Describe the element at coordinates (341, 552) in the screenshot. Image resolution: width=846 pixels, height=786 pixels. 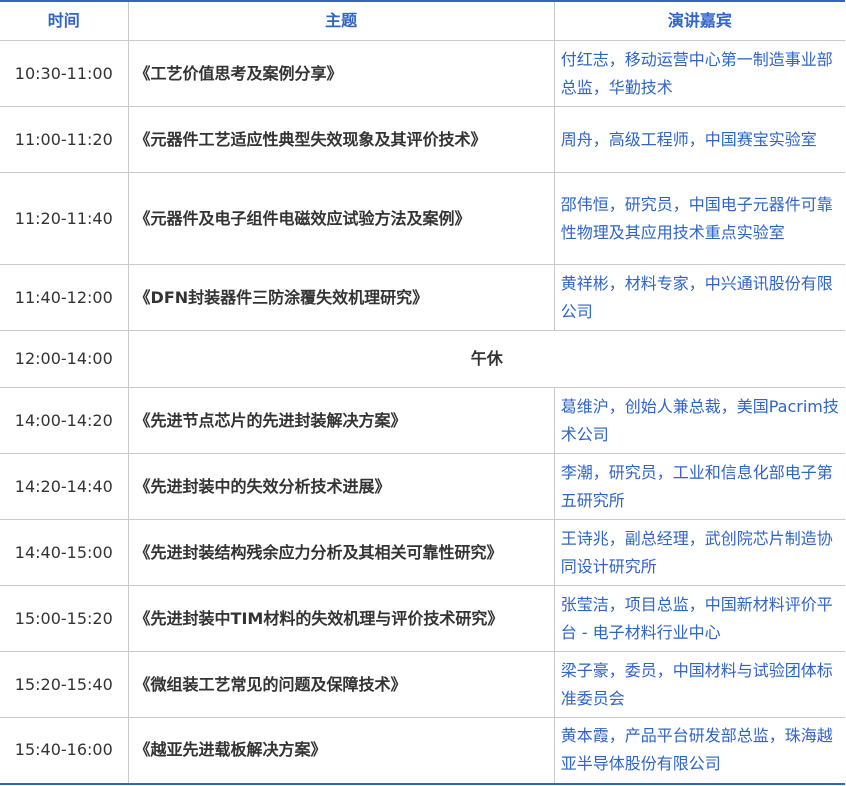
I see `topic-cell: 《先进封装结构残余应力分析及其相关可靠性研究》` at that location.